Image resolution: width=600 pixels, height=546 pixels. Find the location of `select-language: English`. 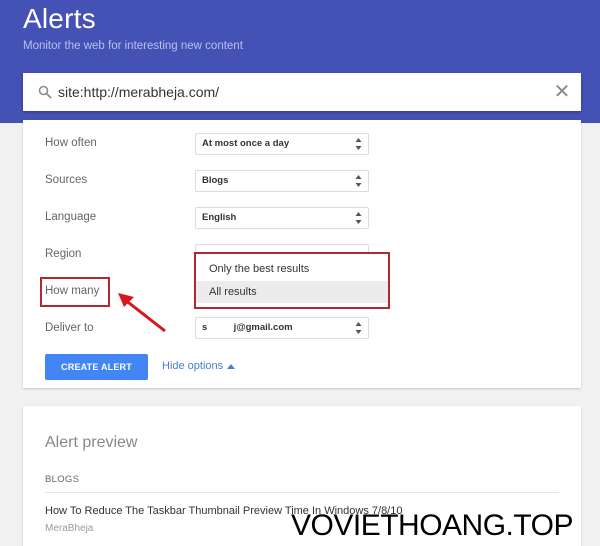

select-language: English is located at coordinates (282, 218).